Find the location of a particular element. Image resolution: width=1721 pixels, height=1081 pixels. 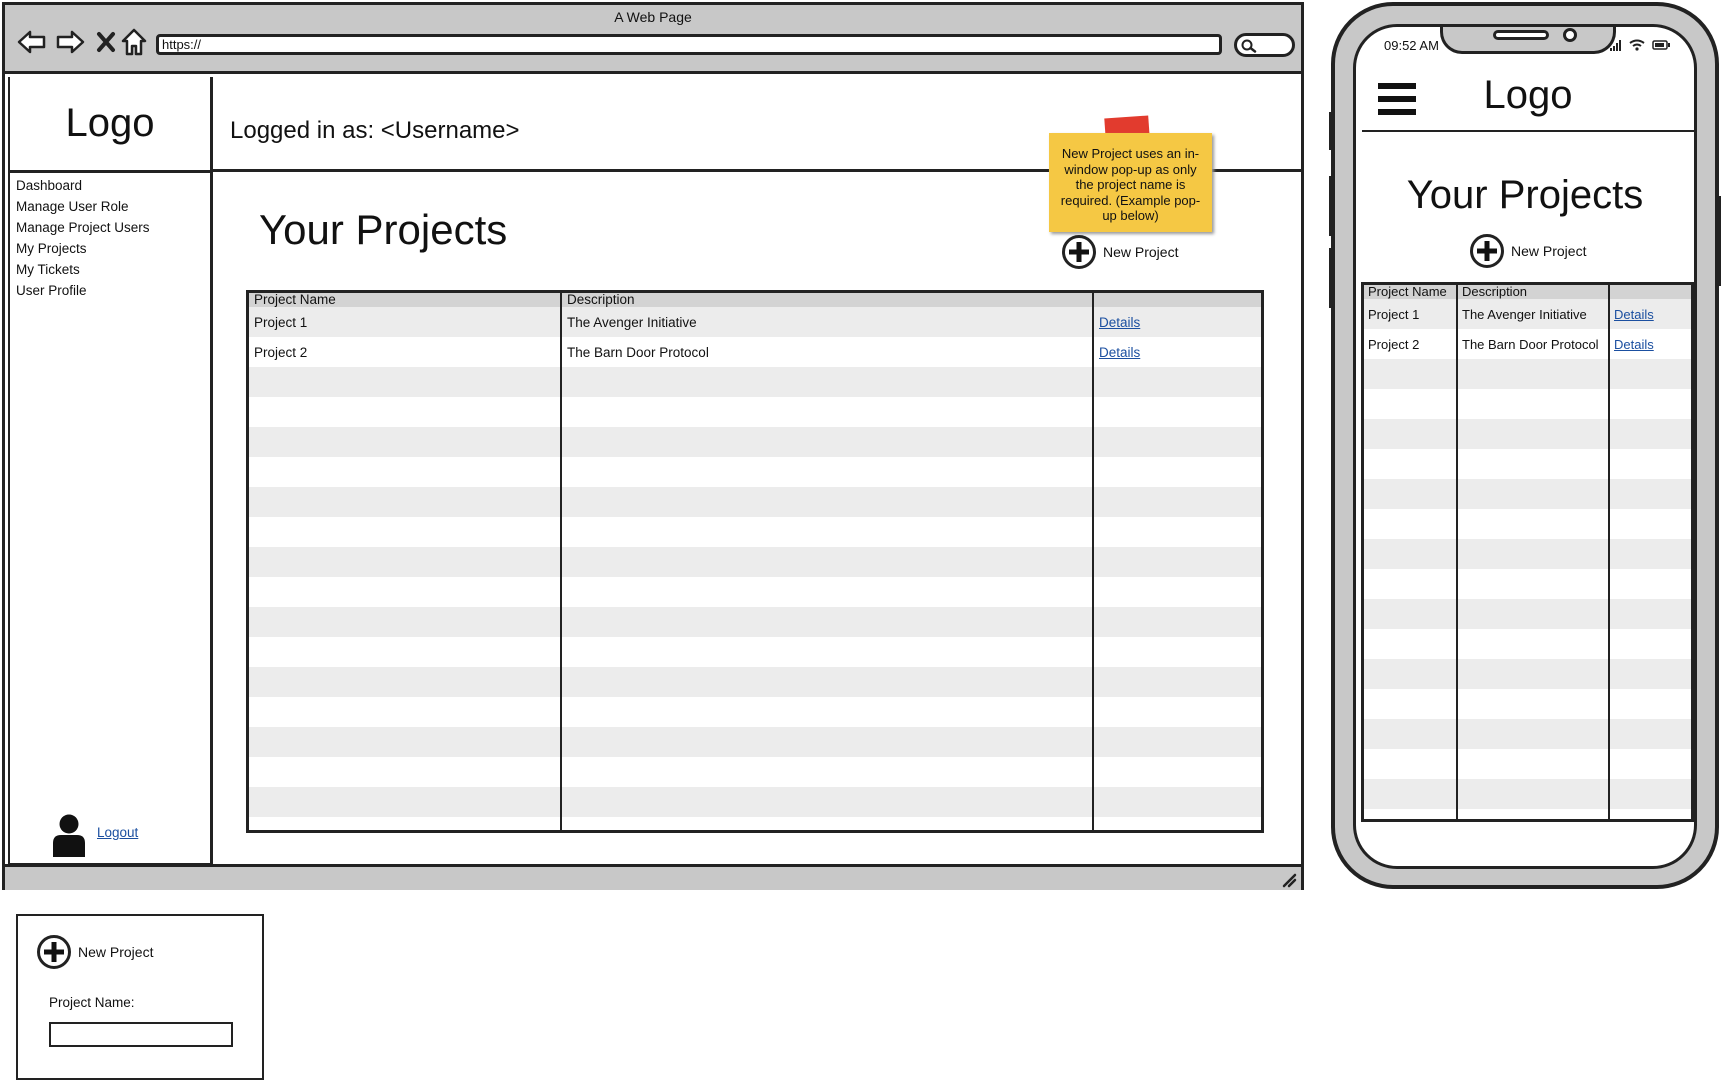

sidebar-item-manage-project-users: Manage Project Users is located at coordinates (83, 227).